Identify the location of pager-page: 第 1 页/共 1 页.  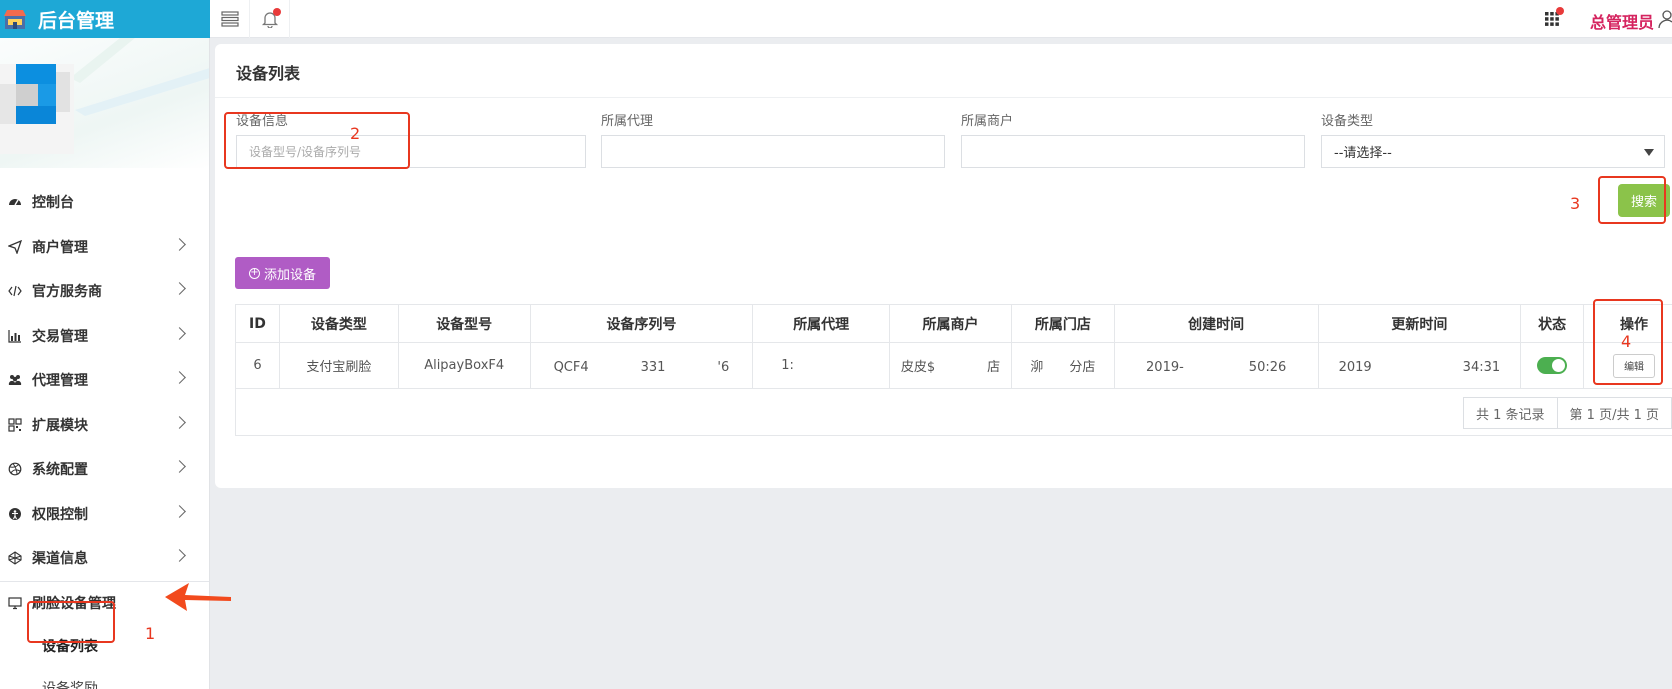
(1613, 413).